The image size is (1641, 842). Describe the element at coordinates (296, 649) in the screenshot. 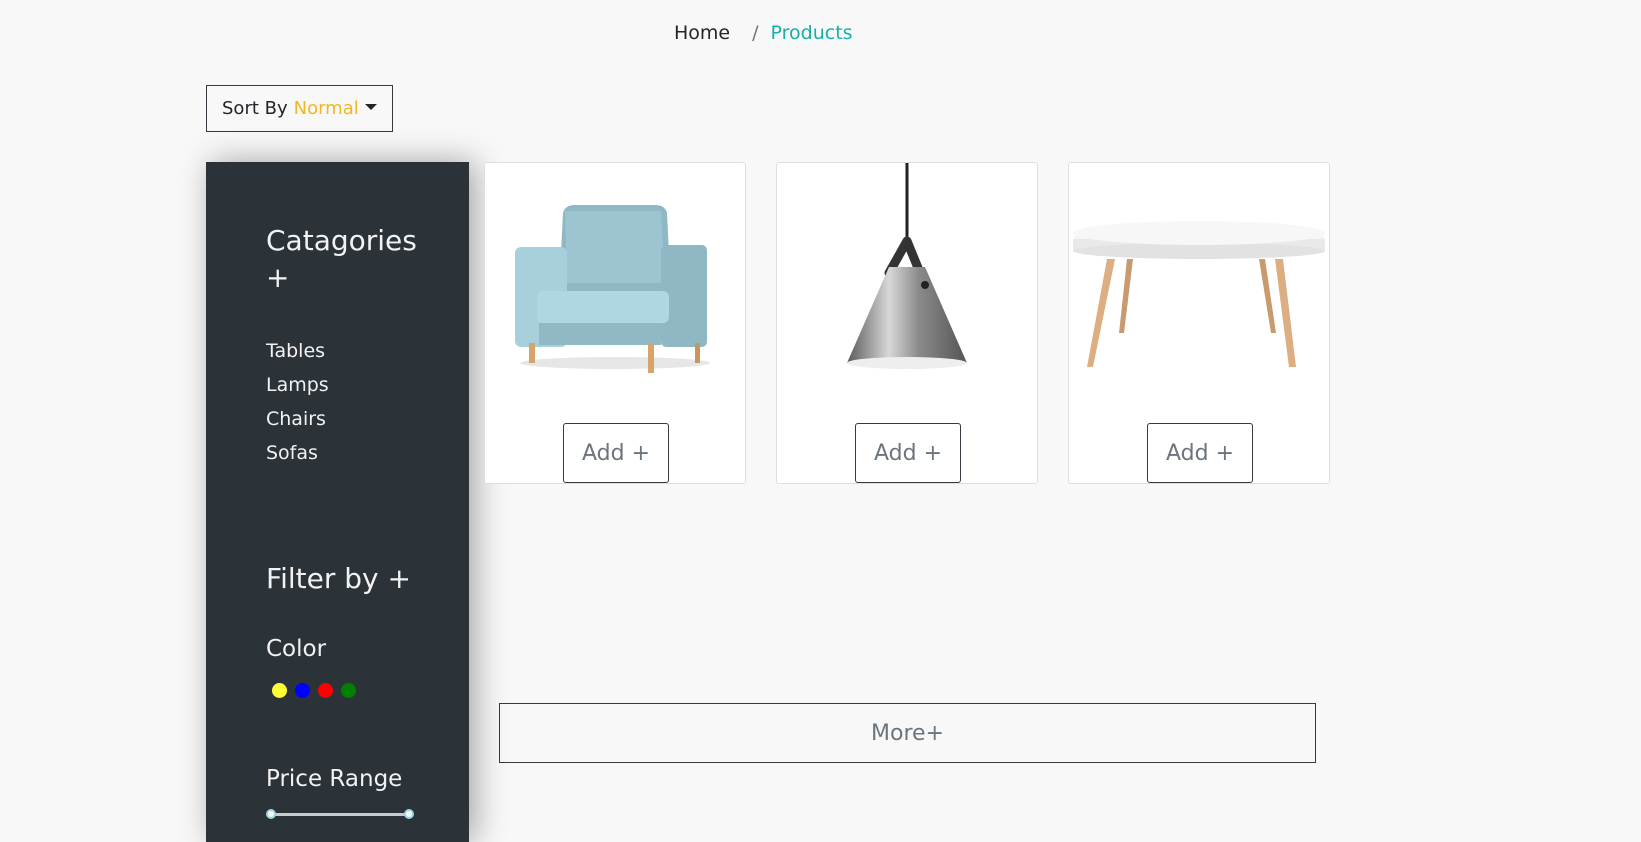

I see `color-filter-title: Color` at that location.